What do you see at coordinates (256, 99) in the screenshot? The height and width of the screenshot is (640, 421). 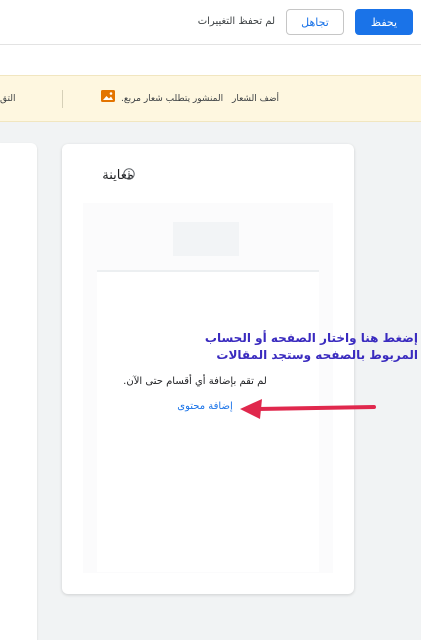 I see `banner-title: أضف الشعار` at bounding box center [256, 99].